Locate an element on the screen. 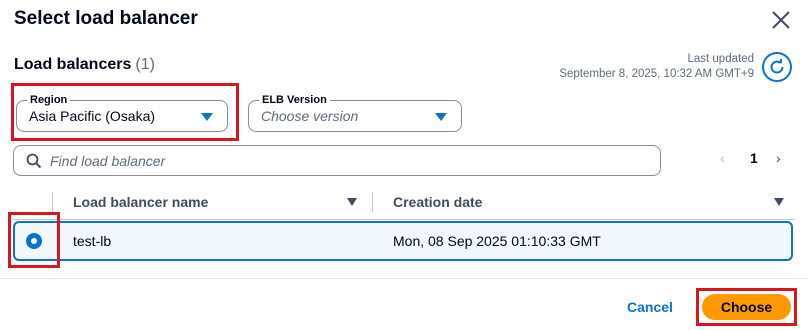 This screenshot has height=330, width=808. region-label: Region is located at coordinates (49, 100).